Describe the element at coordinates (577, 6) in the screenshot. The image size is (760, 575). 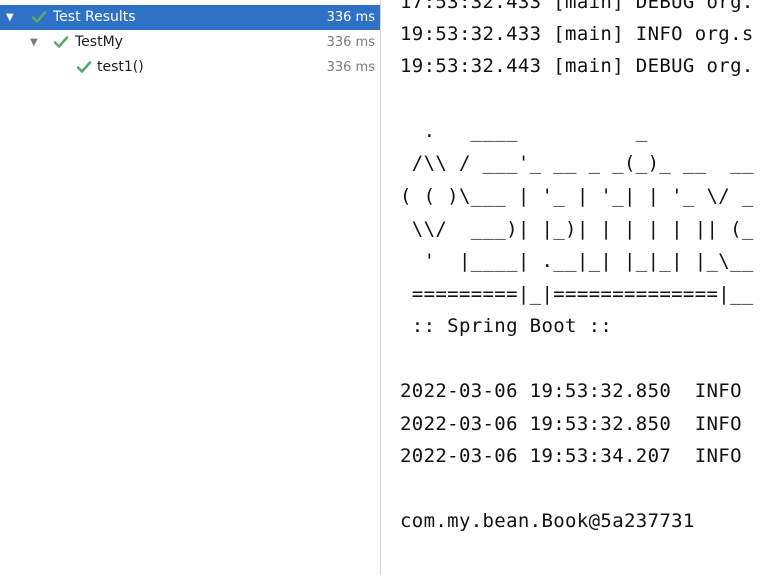
I see `console-line: 17:53:32.433 [main] DEBUG org.` at that location.